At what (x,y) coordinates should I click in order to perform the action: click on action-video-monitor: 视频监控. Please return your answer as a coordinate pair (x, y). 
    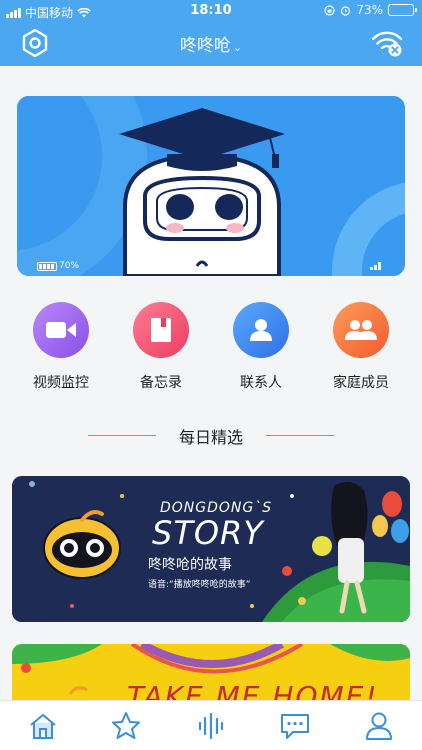
    Looking at the image, I should click on (61, 347).